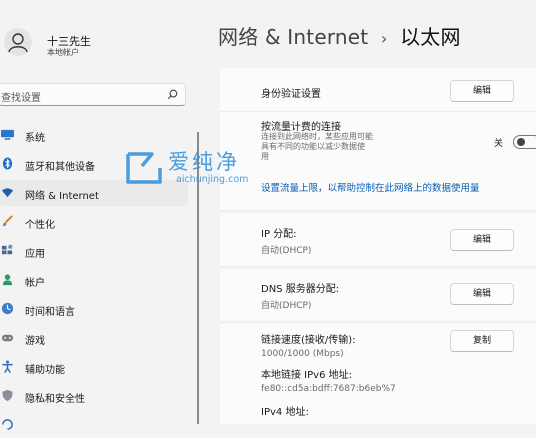  I want to click on dns-assignment-value: 自动(DHCP), so click(286, 306).